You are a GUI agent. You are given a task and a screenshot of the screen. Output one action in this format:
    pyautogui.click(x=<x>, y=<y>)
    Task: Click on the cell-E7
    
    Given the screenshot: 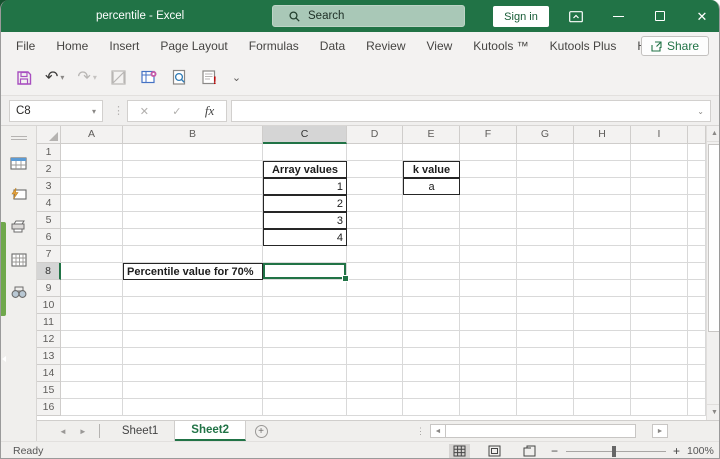 What is the action you would take?
    pyautogui.click(x=431, y=254)
    